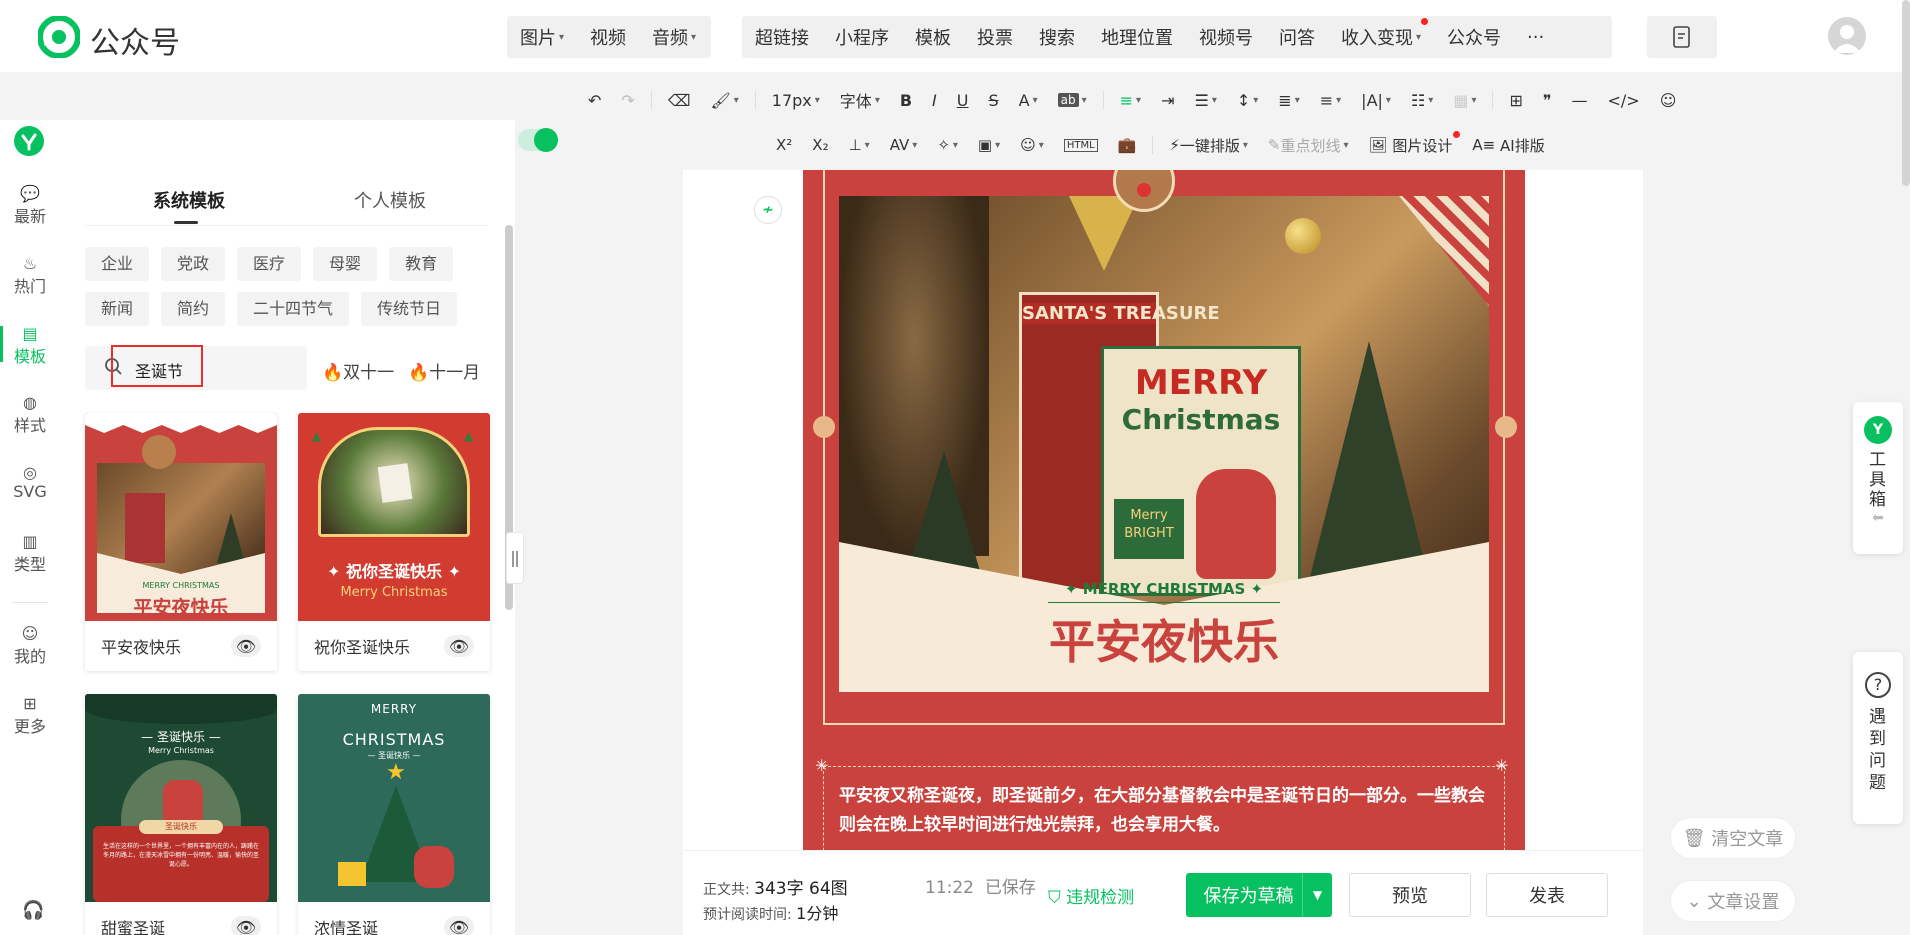 Image resolution: width=1910 pixels, height=935 pixels. Describe the element at coordinates (608, 37) in the screenshot. I see `nav-video-button: 视频` at that location.